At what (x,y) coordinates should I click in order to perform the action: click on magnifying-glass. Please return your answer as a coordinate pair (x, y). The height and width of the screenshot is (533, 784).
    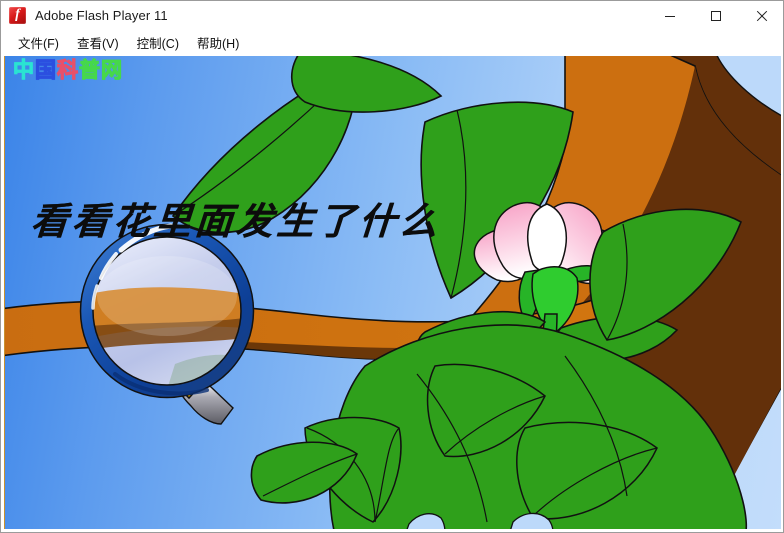
    Looking at the image, I should click on (167, 324).